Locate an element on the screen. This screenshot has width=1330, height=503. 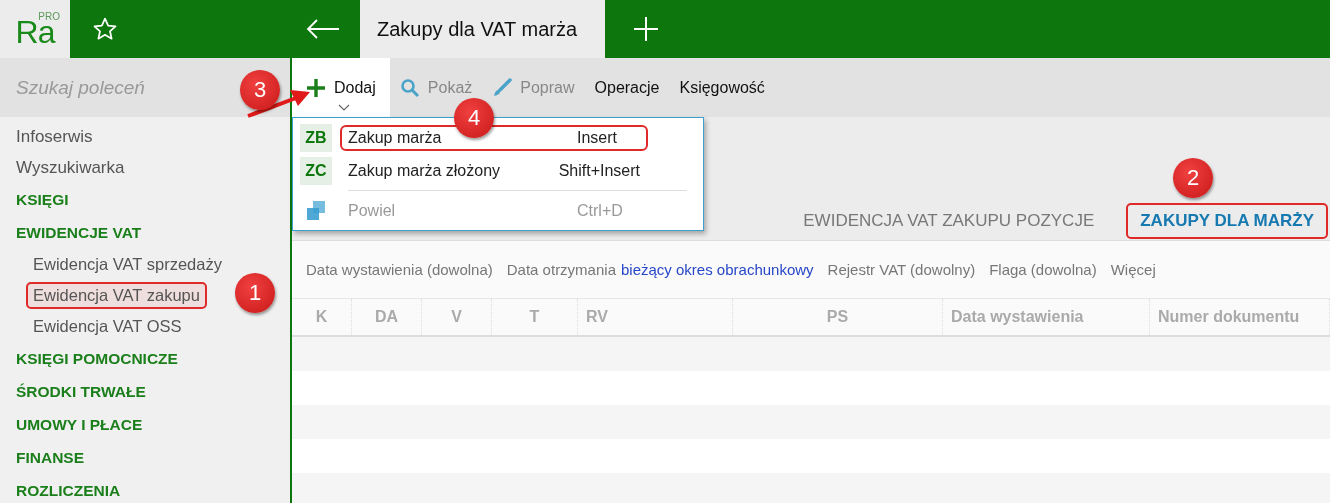
nav-section: ŚRODKI TRWAŁE is located at coordinates (73, 391).